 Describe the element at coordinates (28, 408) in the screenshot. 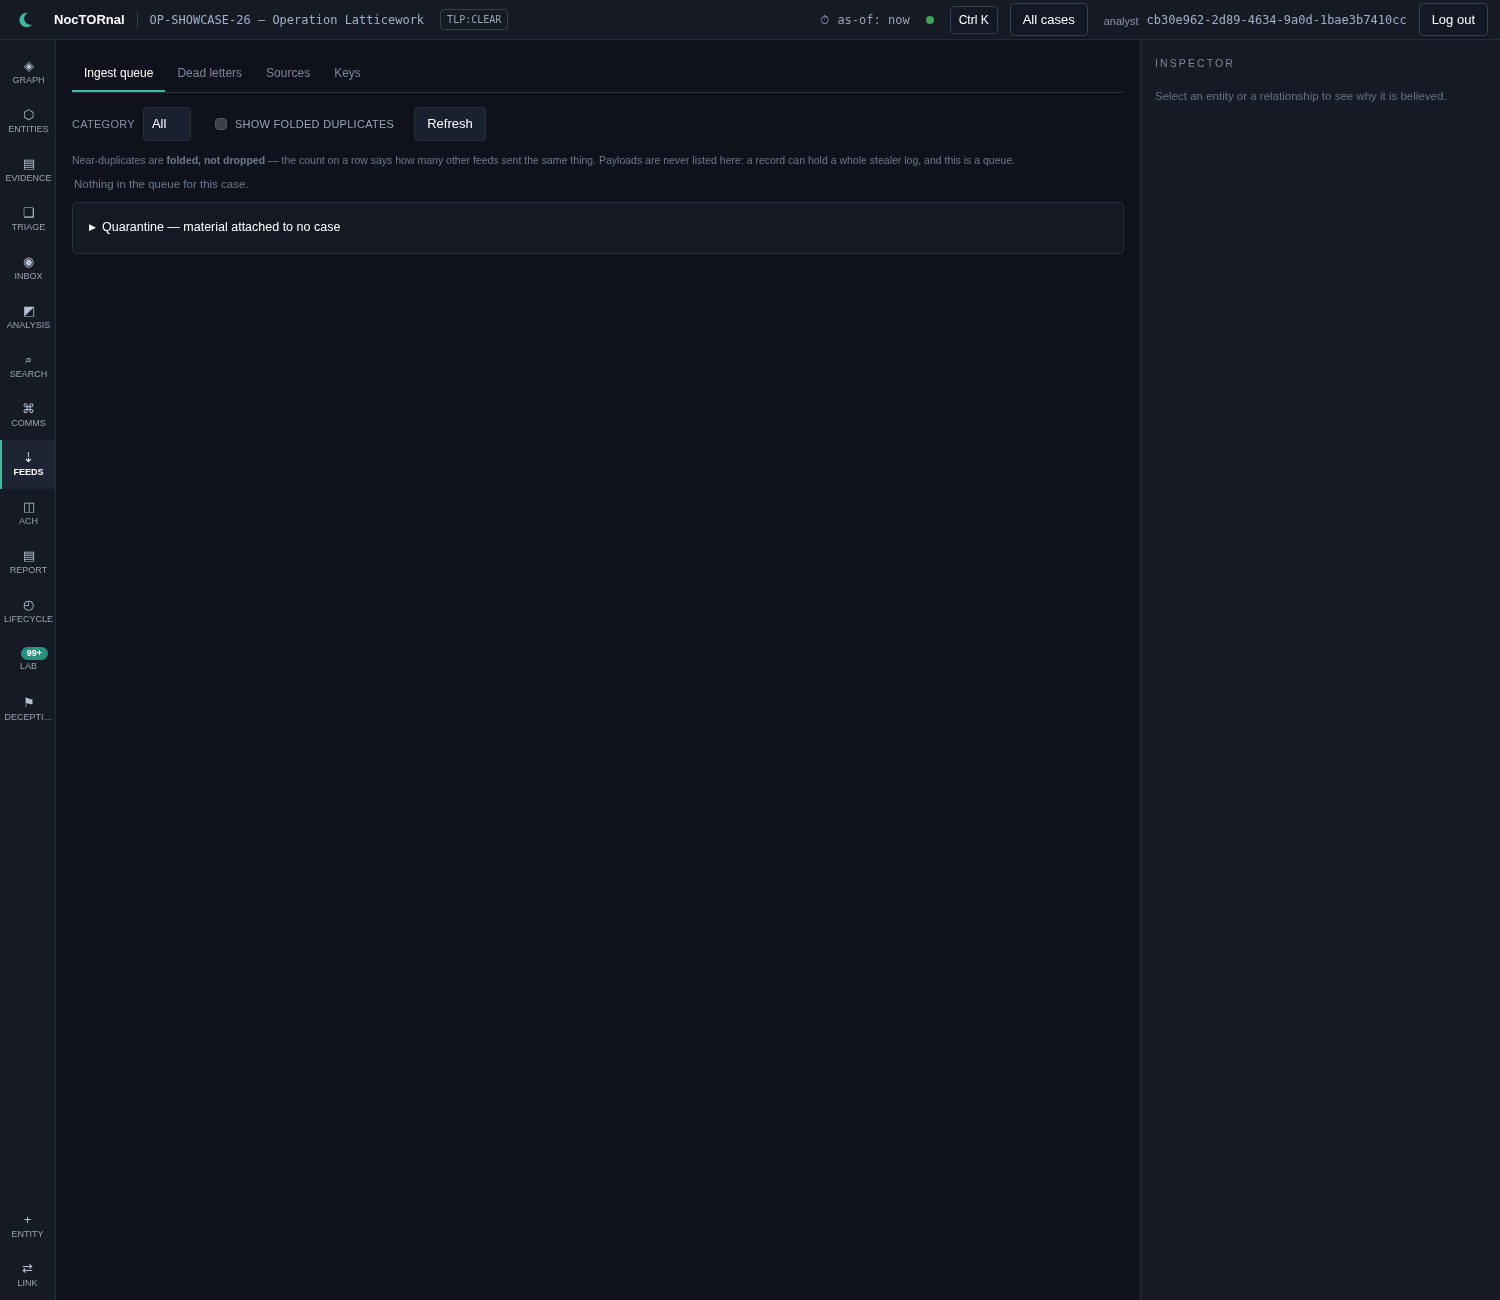

I see `nav-icon: ⌘` at that location.